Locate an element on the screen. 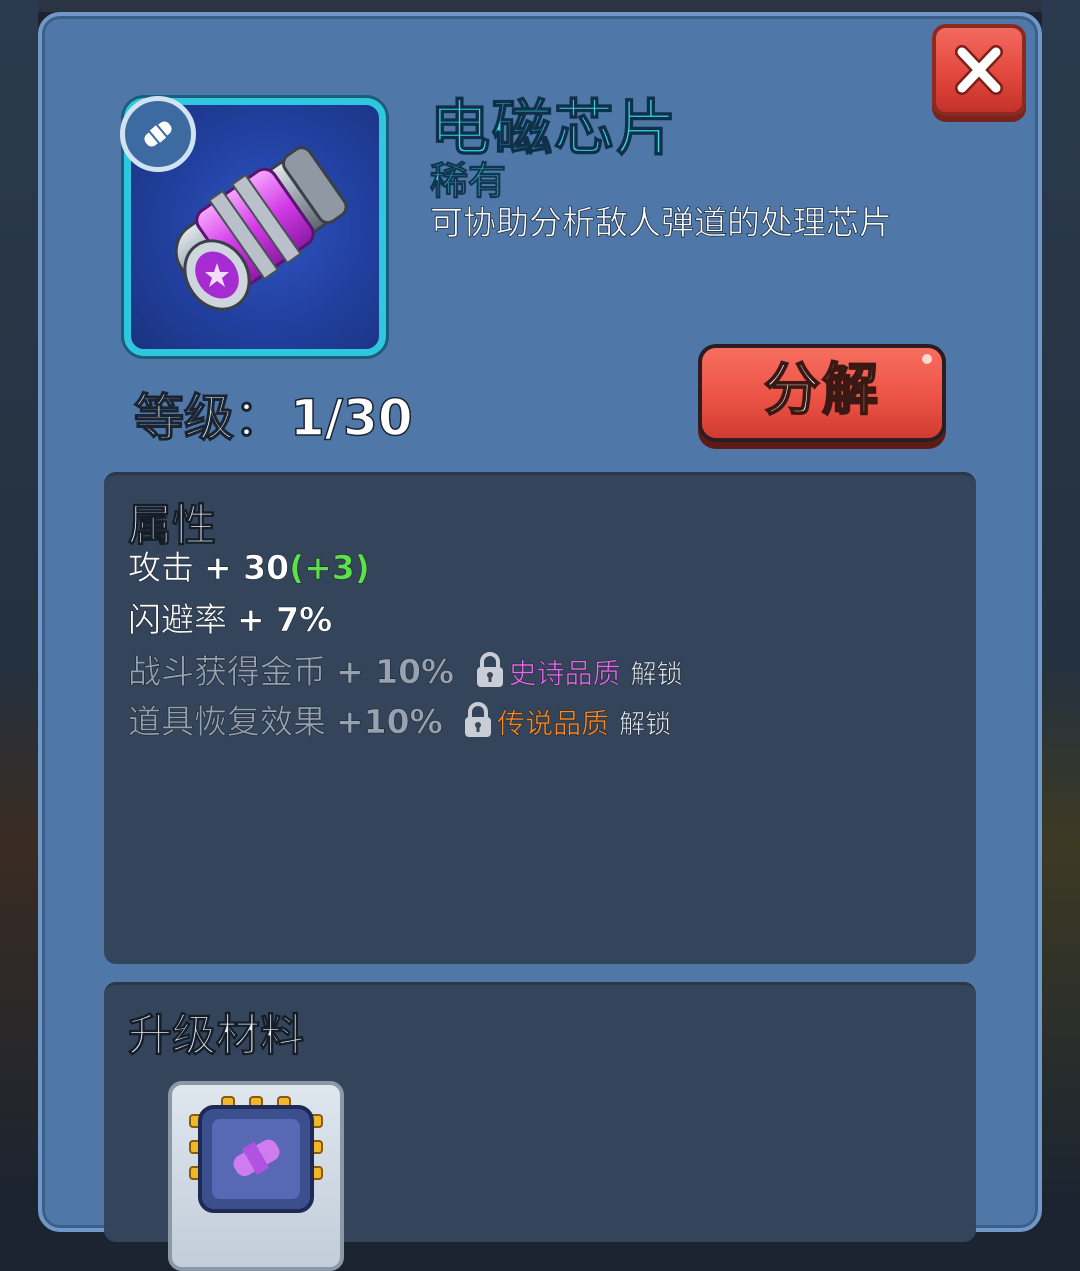 This screenshot has height=1271, width=1080. chip-material-icon is located at coordinates (256, 1154).